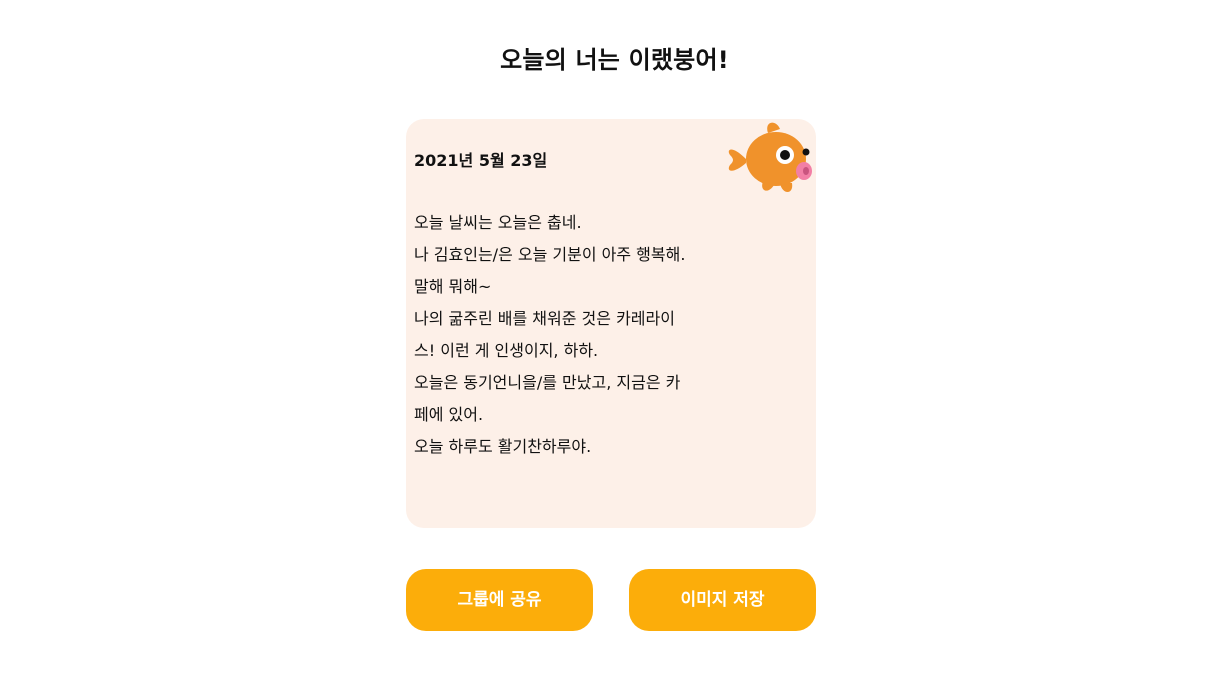 This screenshot has width=1229, height=691. What do you see at coordinates (449, 414) in the screenshot?
I see `diary-line: 페에 있어.` at bounding box center [449, 414].